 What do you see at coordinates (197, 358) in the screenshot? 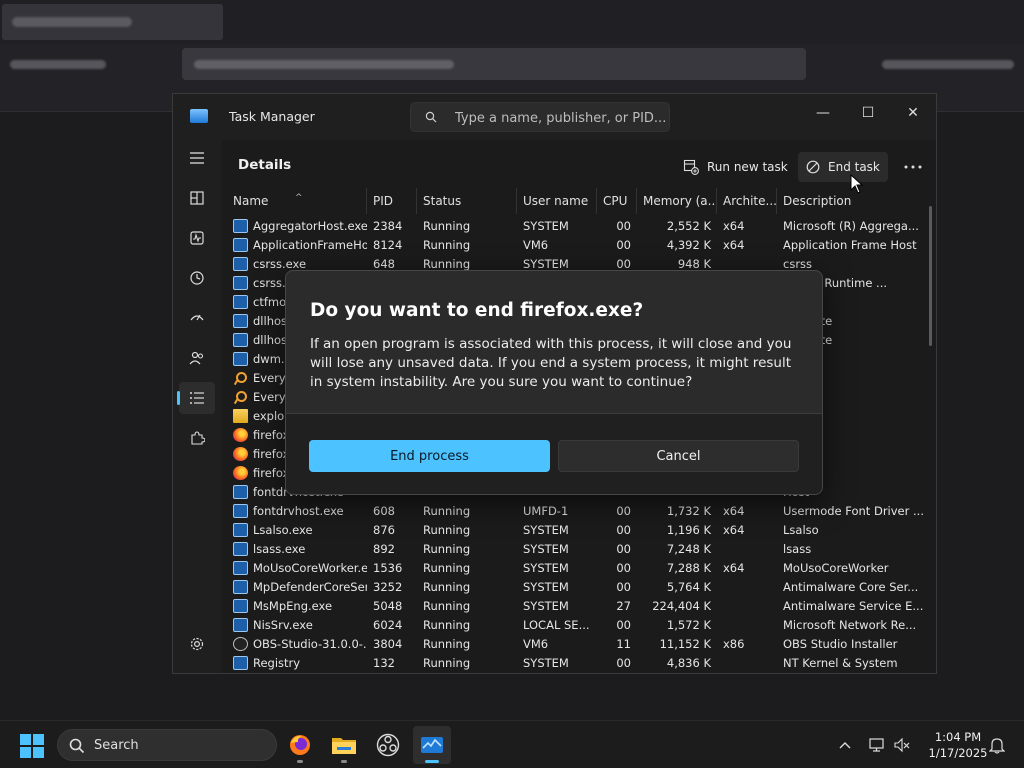
I see `nav-users` at bounding box center [197, 358].